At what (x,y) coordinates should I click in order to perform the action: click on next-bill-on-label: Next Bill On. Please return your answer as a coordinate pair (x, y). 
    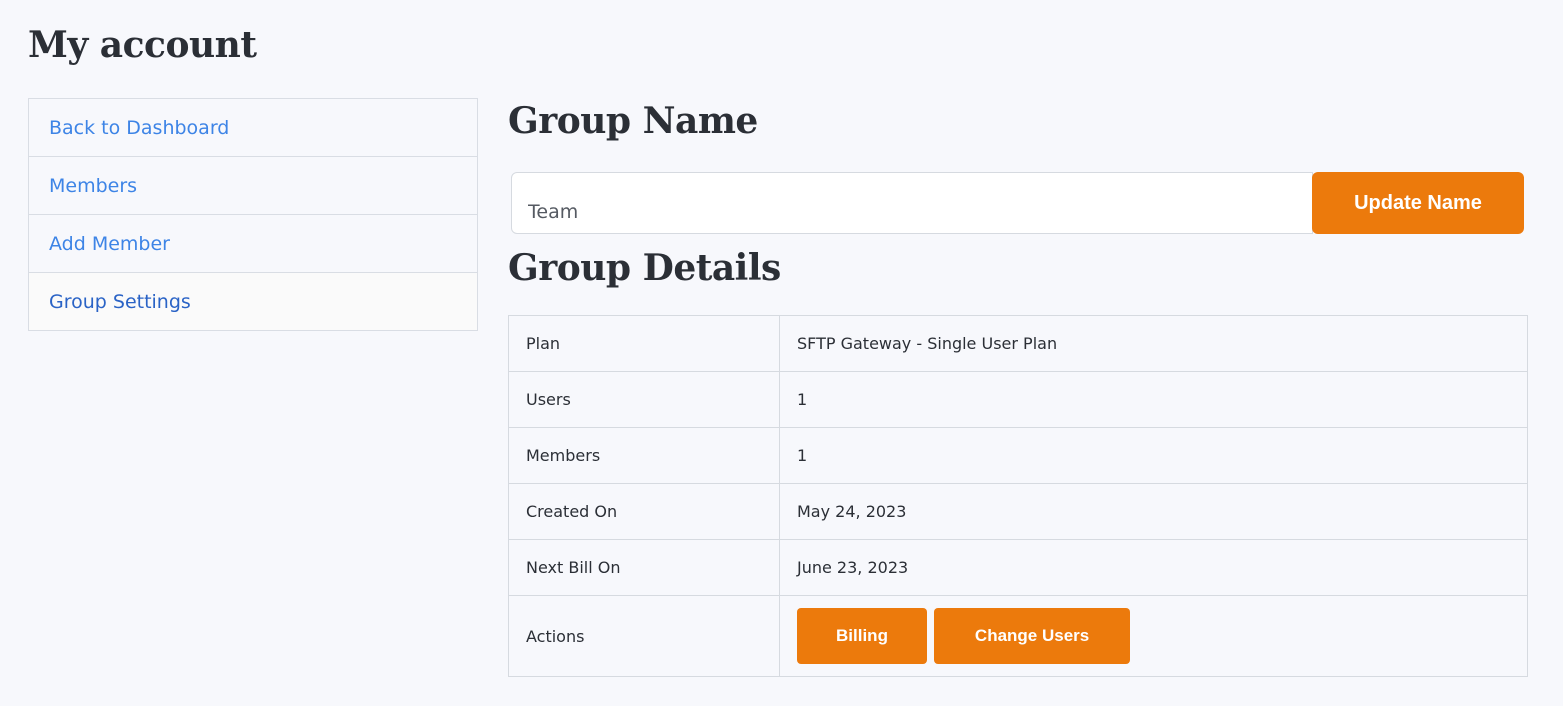
    Looking at the image, I should click on (644, 567).